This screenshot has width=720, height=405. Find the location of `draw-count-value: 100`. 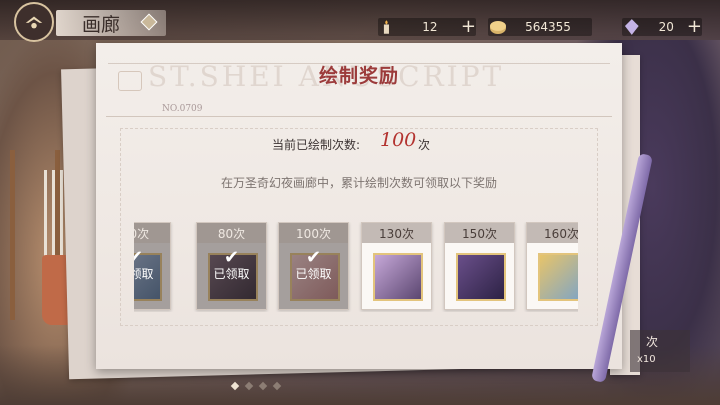

draw-count-value: 100 is located at coordinates (398, 140).